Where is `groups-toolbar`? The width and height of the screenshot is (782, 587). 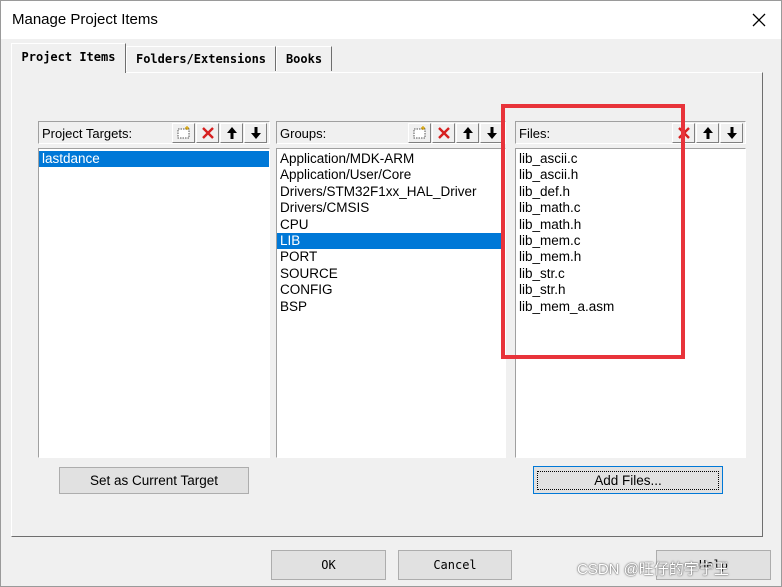 groups-toolbar is located at coordinates (455, 133).